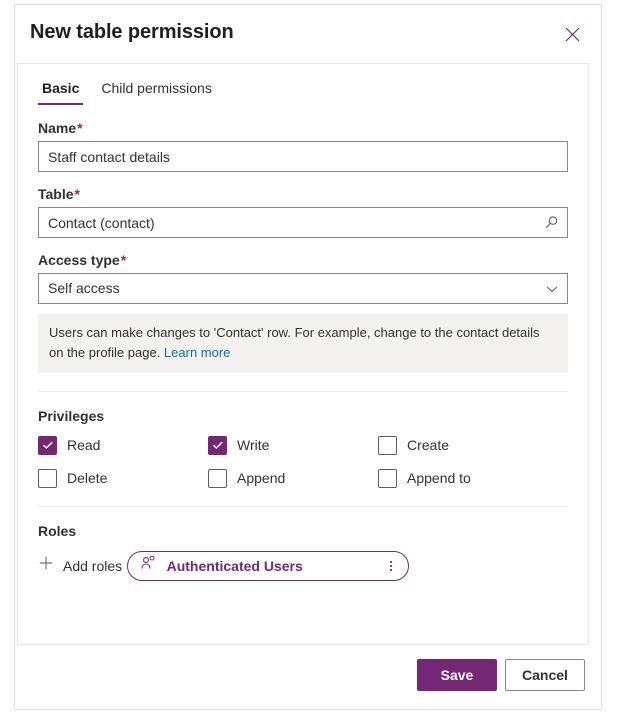 Image resolution: width=617 pixels, height=724 pixels. Describe the element at coordinates (123, 445) in the screenshot. I see `checkbox-read: Read` at that location.